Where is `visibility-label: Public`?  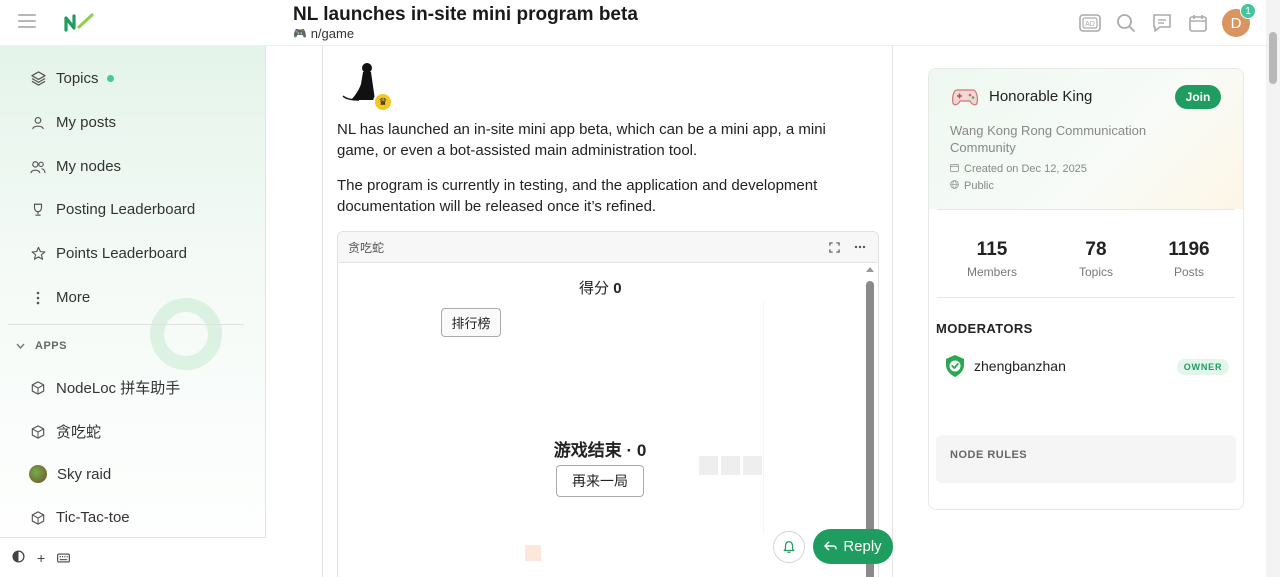
visibility-label: Public is located at coordinates (979, 186).